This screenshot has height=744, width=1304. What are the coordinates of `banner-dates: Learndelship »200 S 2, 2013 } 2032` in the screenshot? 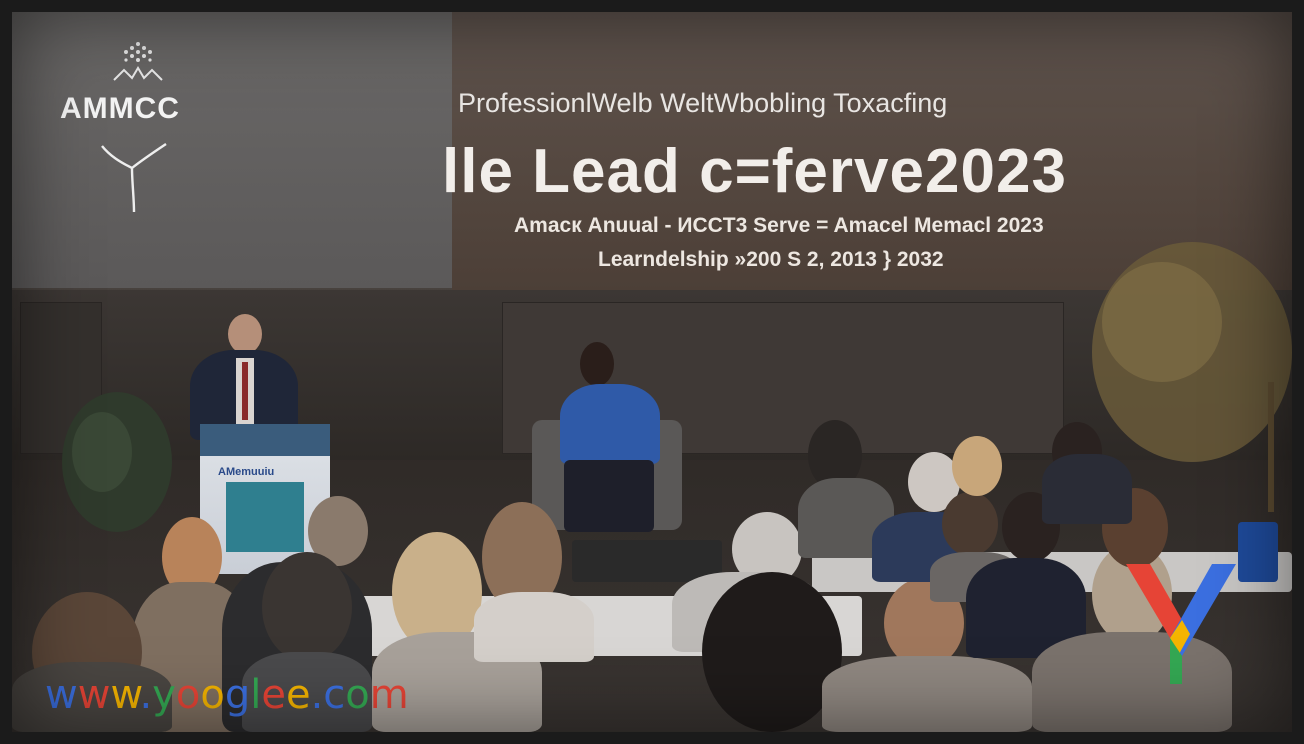 It's located at (771, 259).